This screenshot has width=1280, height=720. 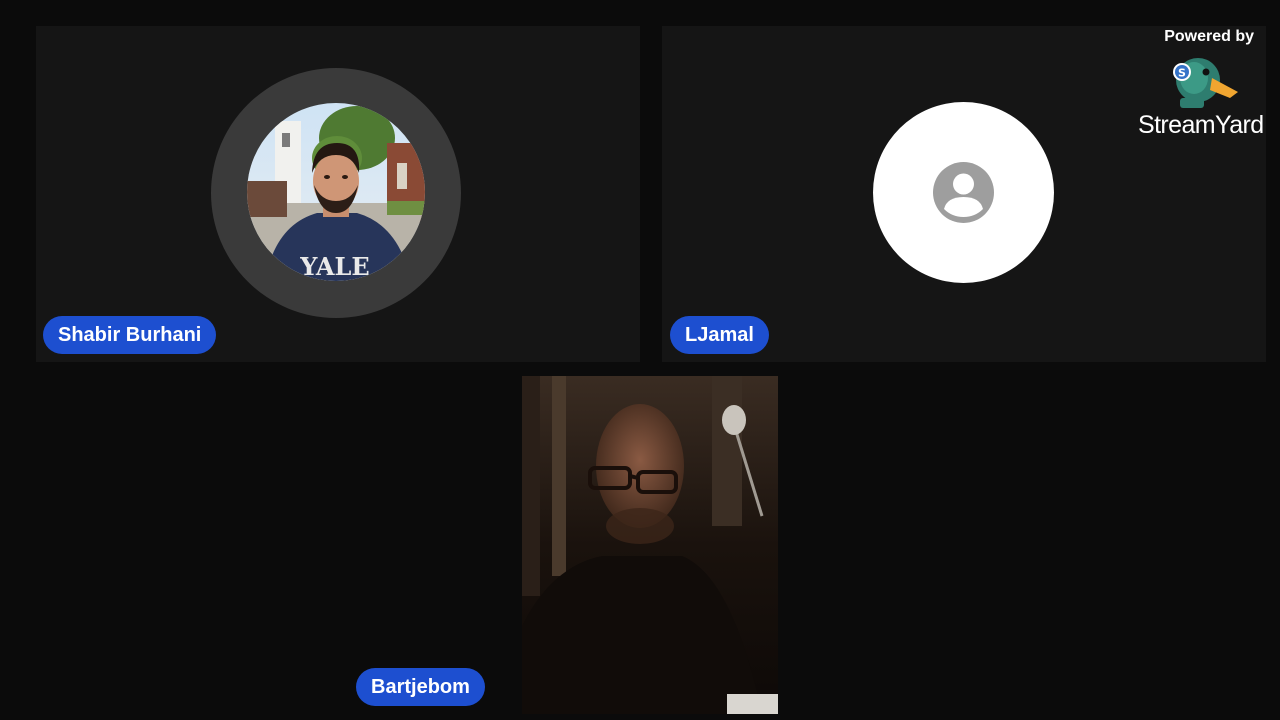 I want to click on duck-logo-icon: S, so click(x=1205, y=84).